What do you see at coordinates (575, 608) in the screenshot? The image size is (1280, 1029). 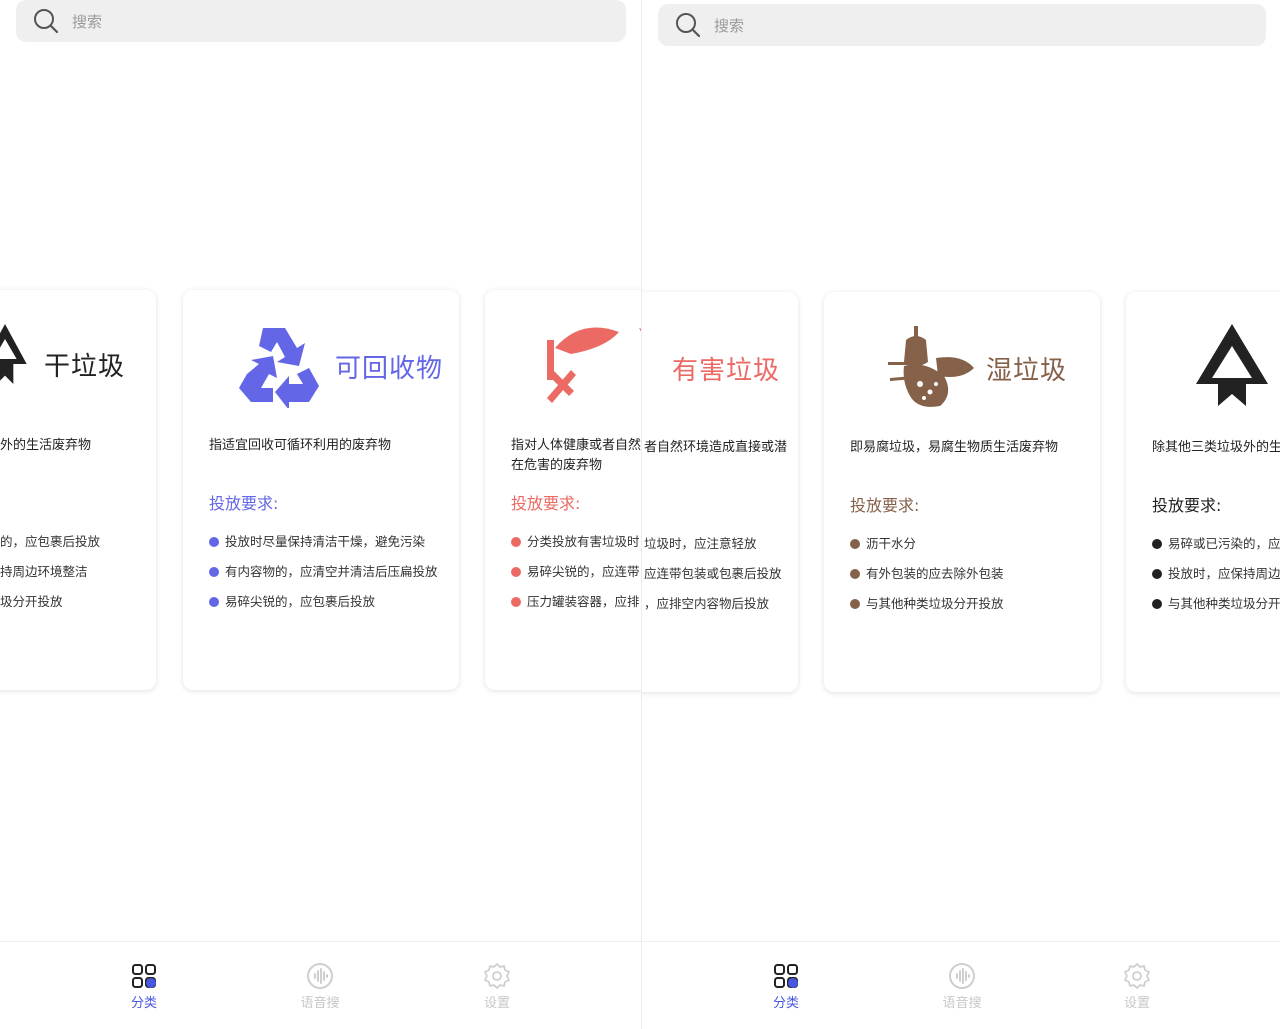 I see `rule-item: 压力罐装容器，应排` at bounding box center [575, 608].